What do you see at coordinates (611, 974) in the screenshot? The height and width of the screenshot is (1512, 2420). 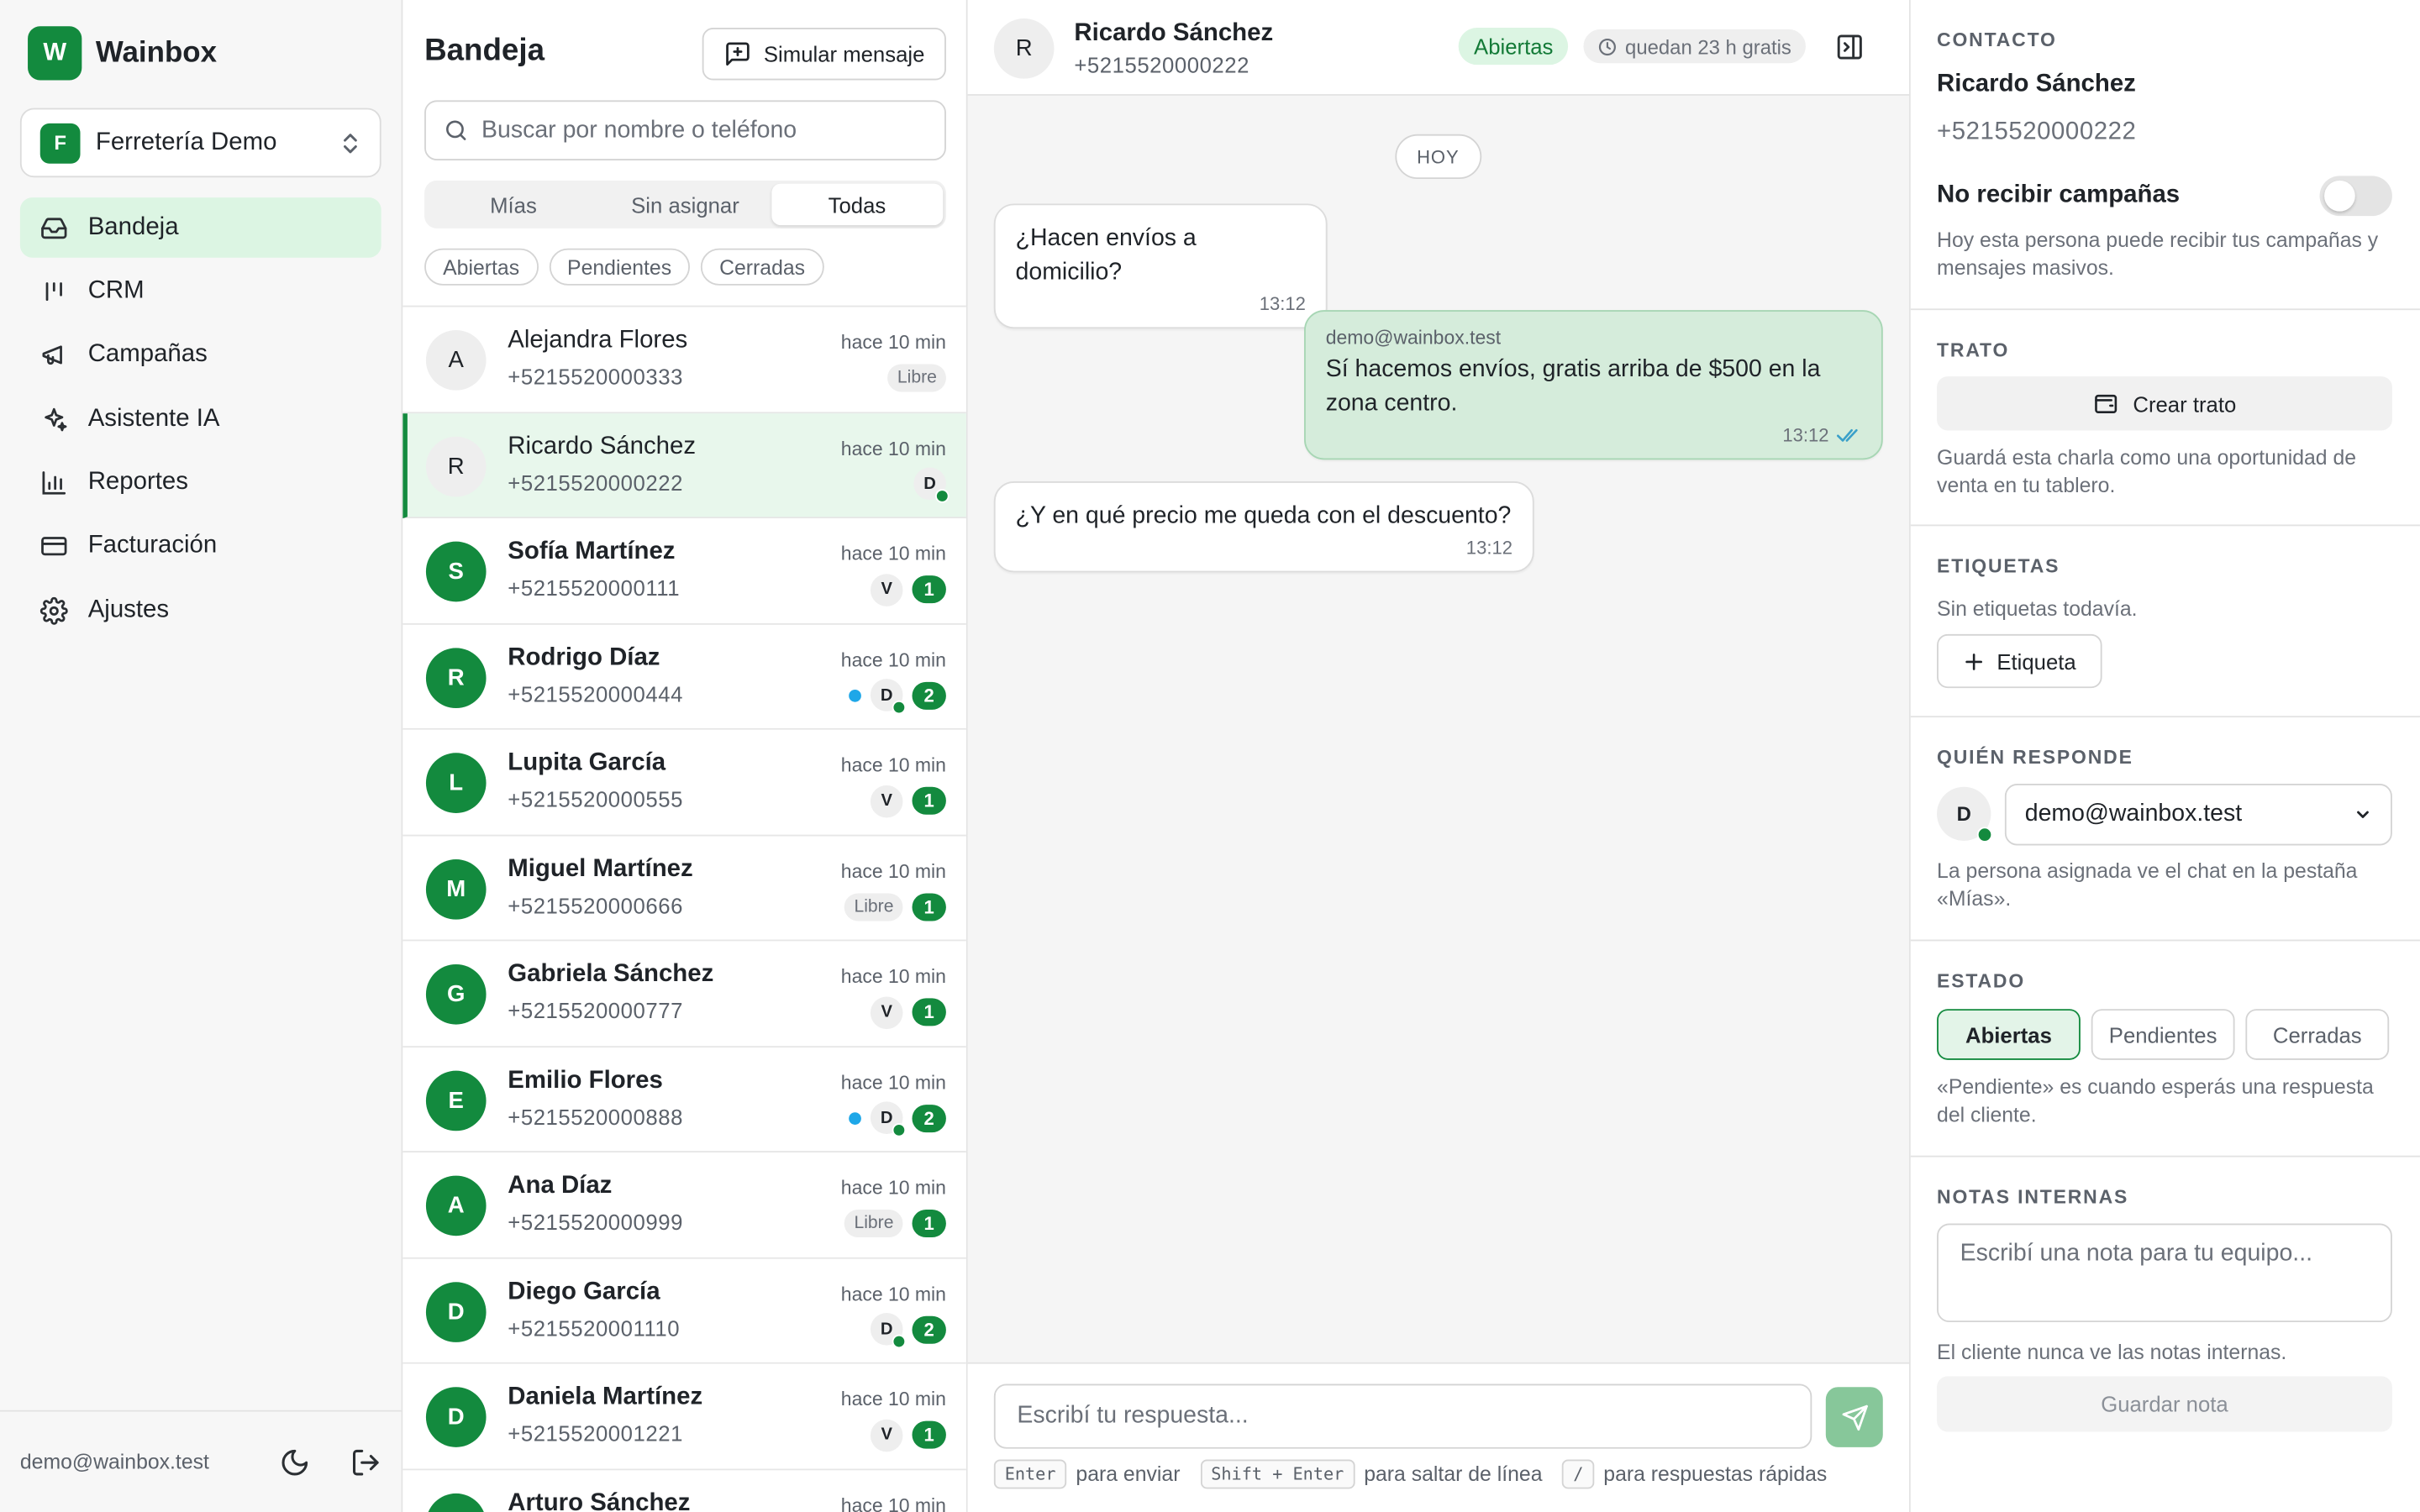 I see `conversation-name: Gabriela Sánchez` at bounding box center [611, 974].